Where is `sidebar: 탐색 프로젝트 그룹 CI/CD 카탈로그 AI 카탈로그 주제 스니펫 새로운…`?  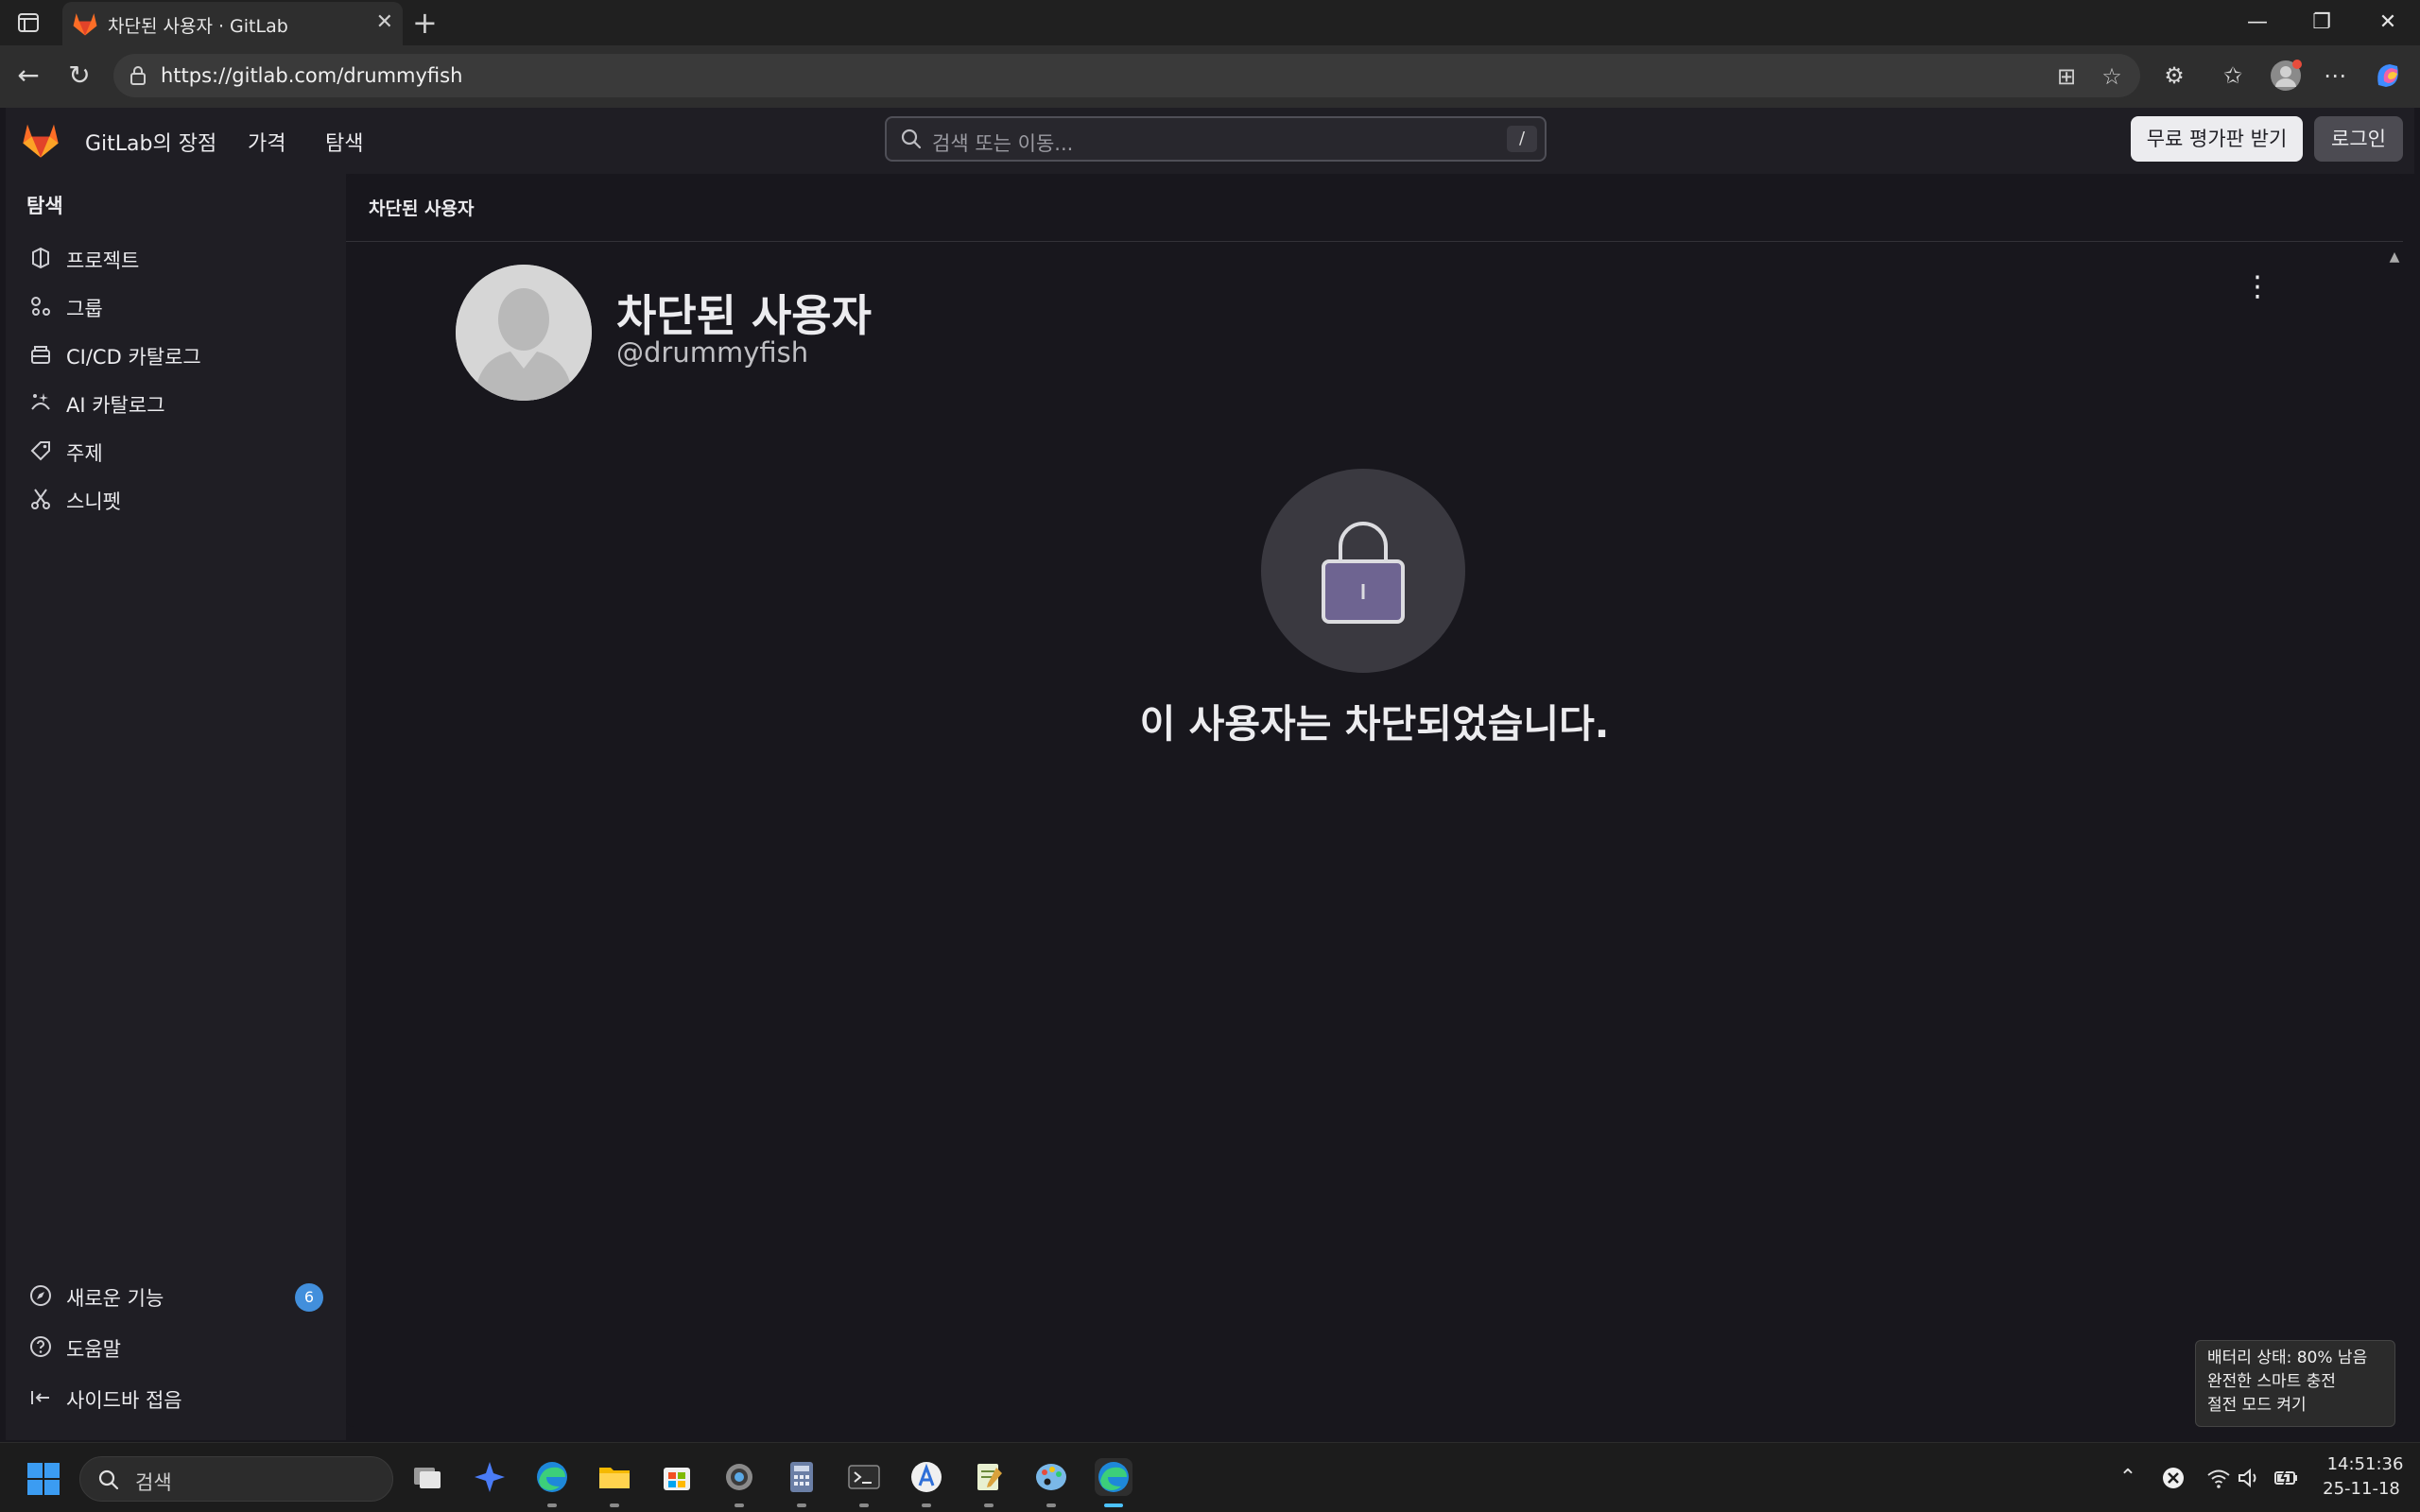 sidebar: 탐색 프로젝트 그룹 CI/CD 카탈로그 AI 카탈로그 주제 스니펫 새로운… is located at coordinates (176, 807).